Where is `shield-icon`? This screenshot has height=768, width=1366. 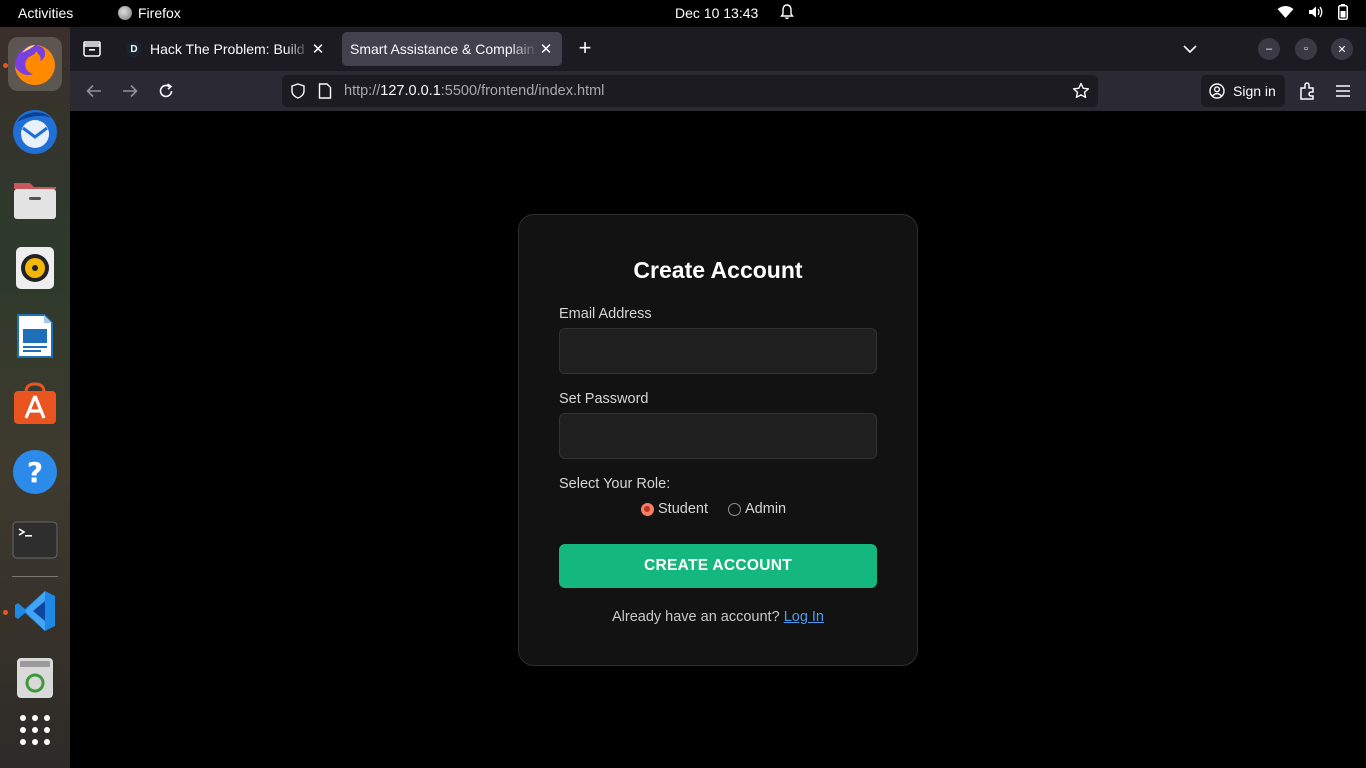
shield-icon is located at coordinates (298, 91).